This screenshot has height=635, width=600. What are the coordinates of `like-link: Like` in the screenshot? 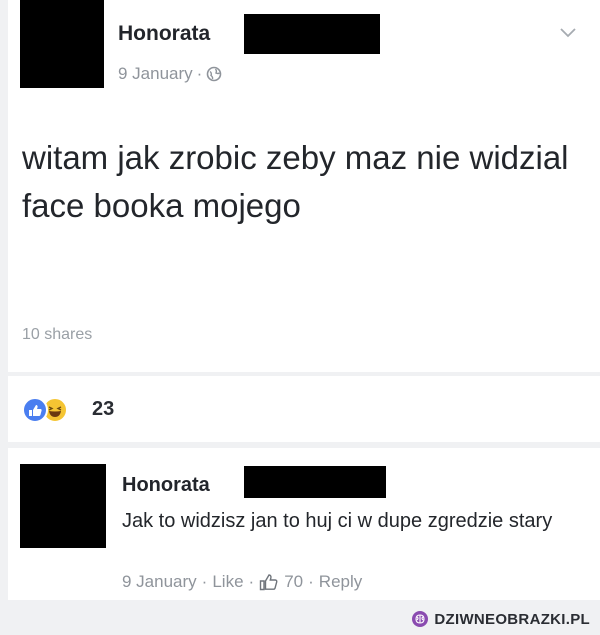 It's located at (227, 582).